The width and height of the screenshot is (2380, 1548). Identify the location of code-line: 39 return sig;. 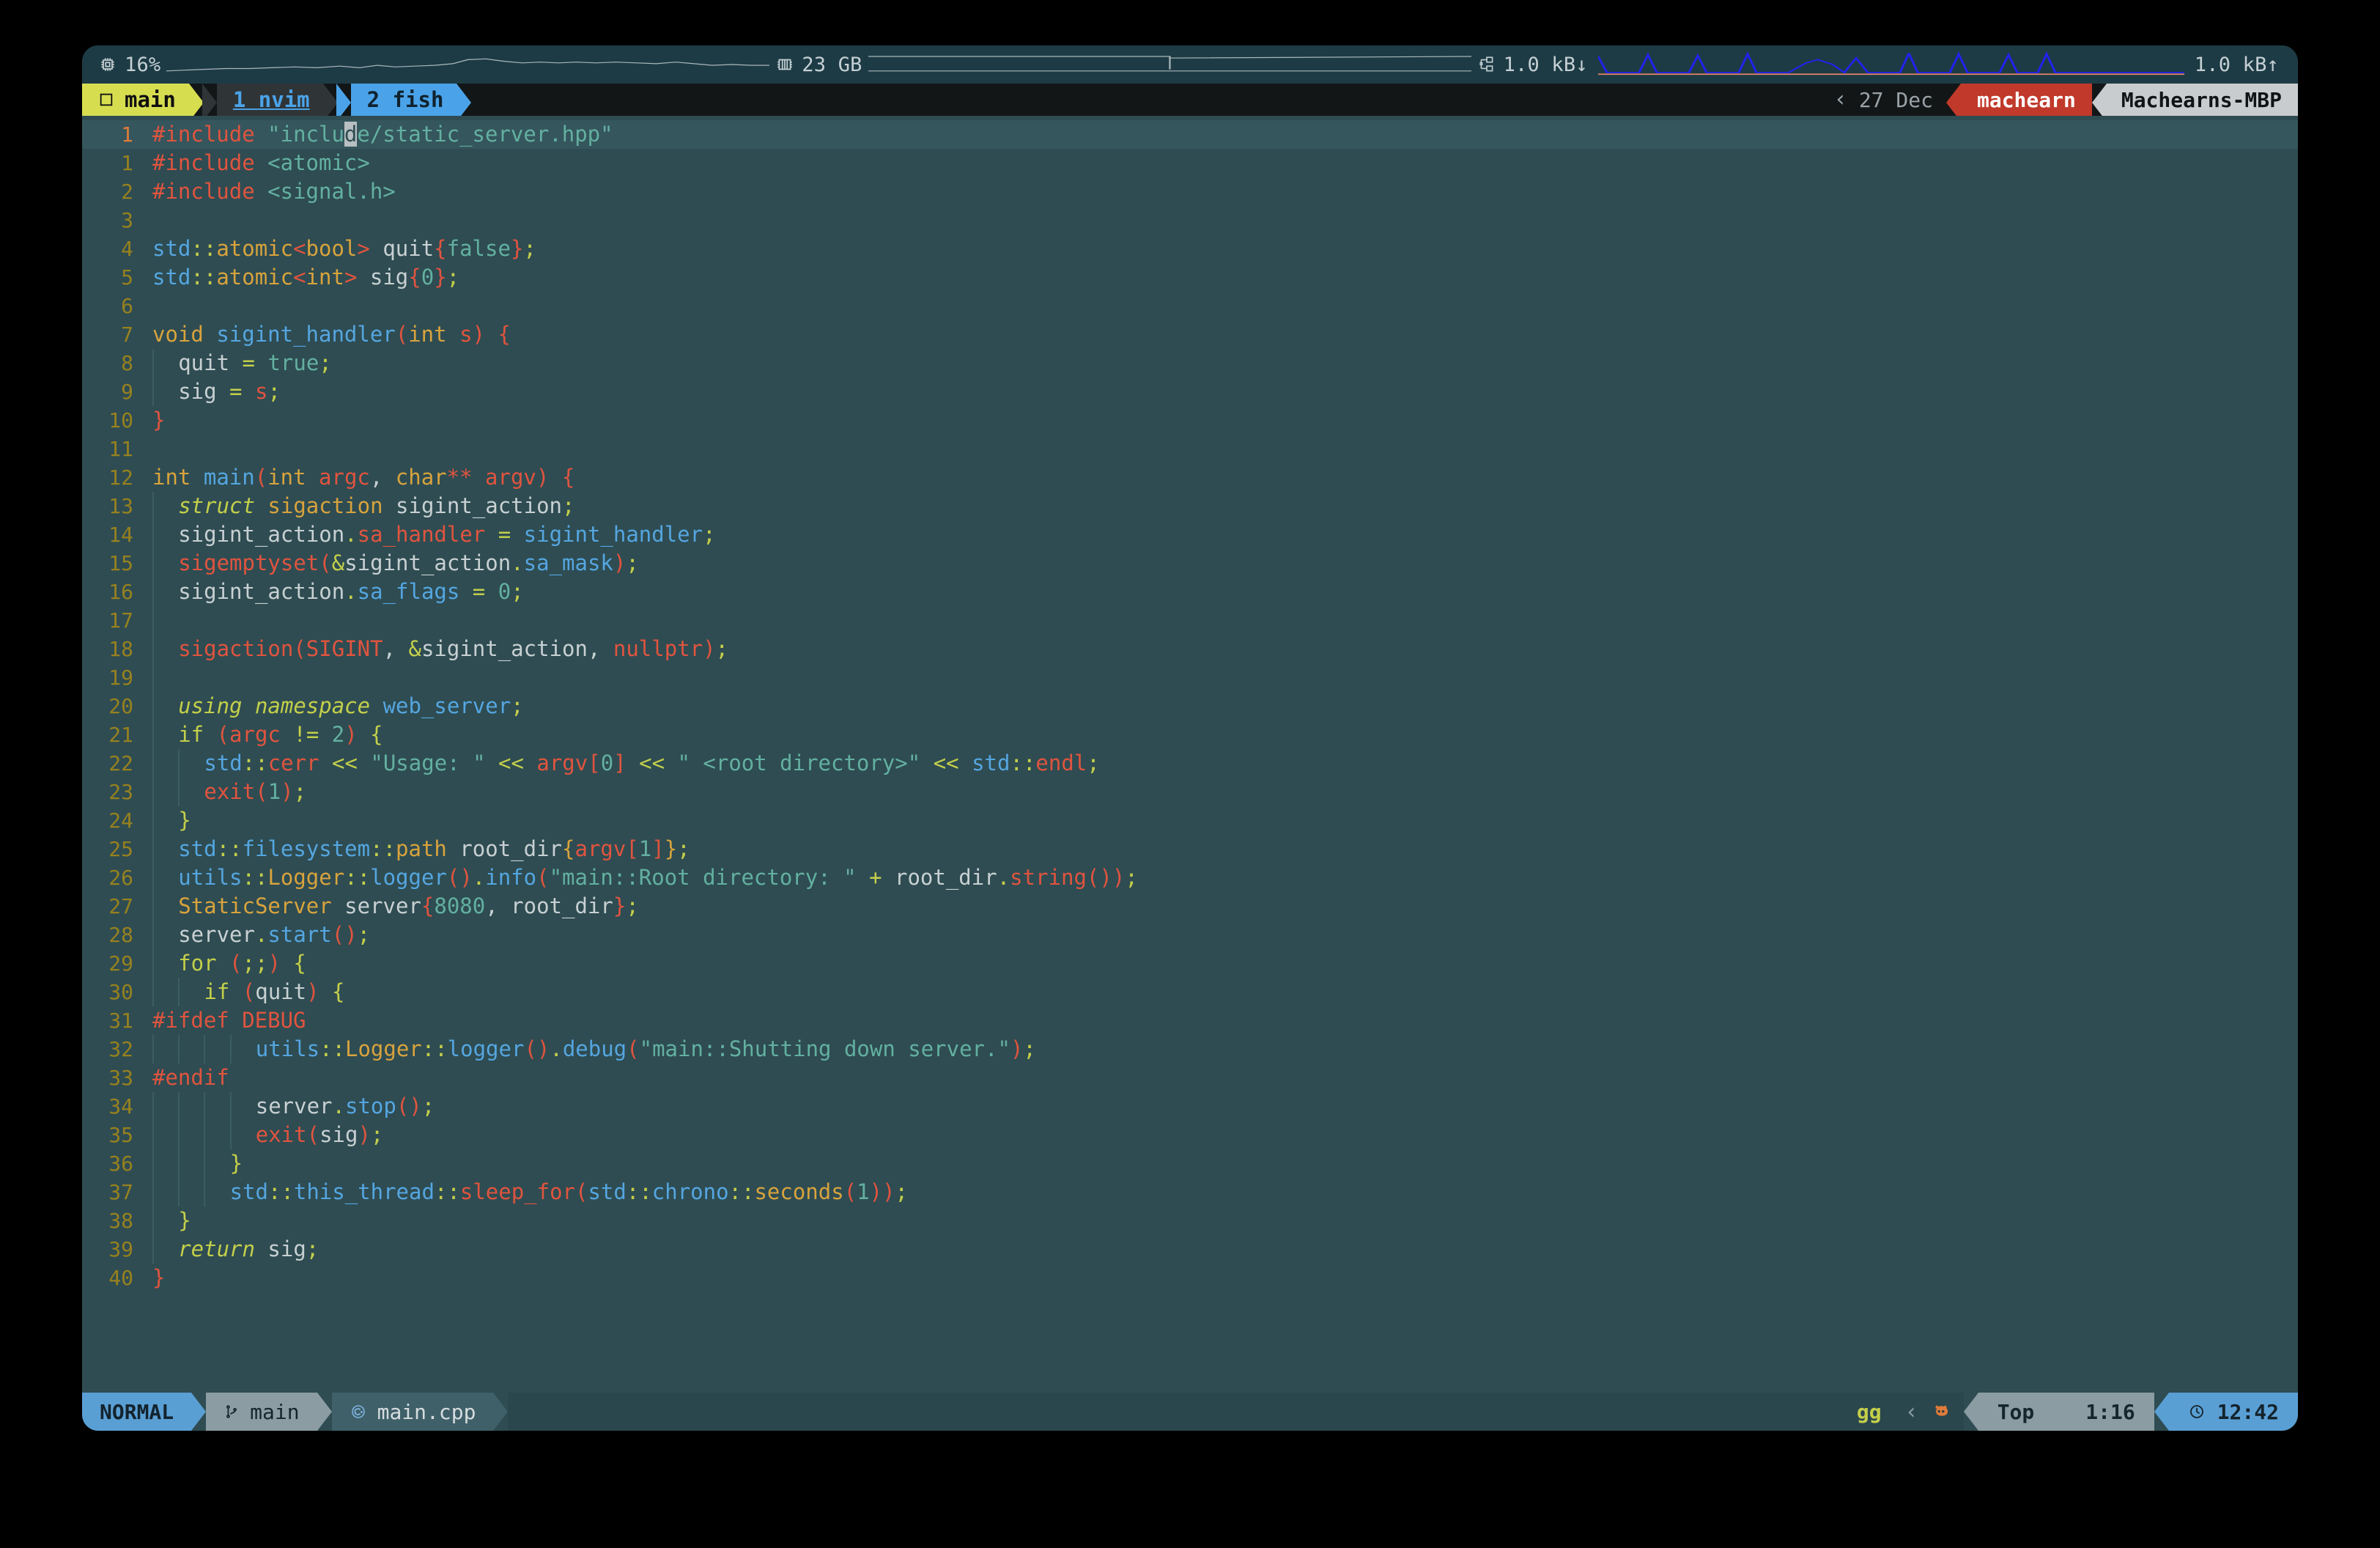
(1190, 1249).